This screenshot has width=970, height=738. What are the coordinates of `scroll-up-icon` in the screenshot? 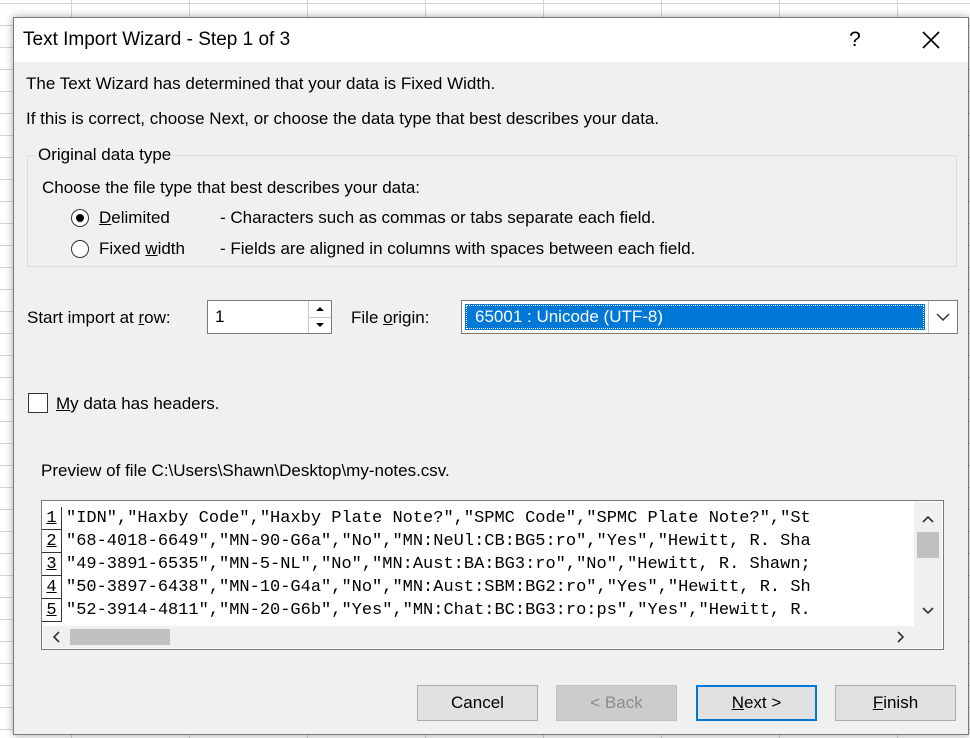 It's located at (928, 519).